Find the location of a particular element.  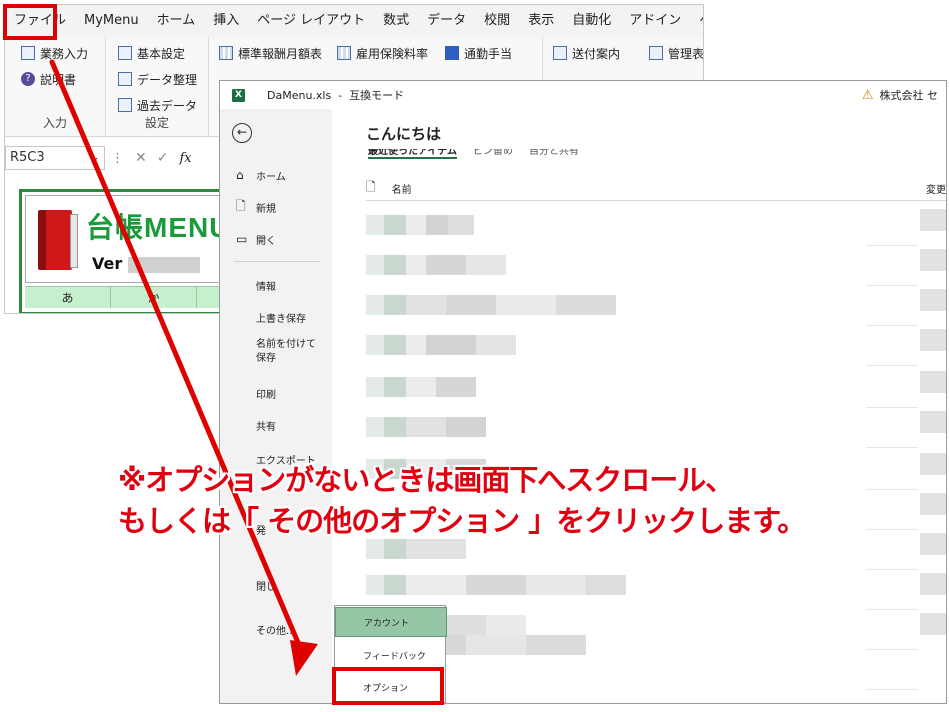

account-label: アカウント is located at coordinates (387, 623).